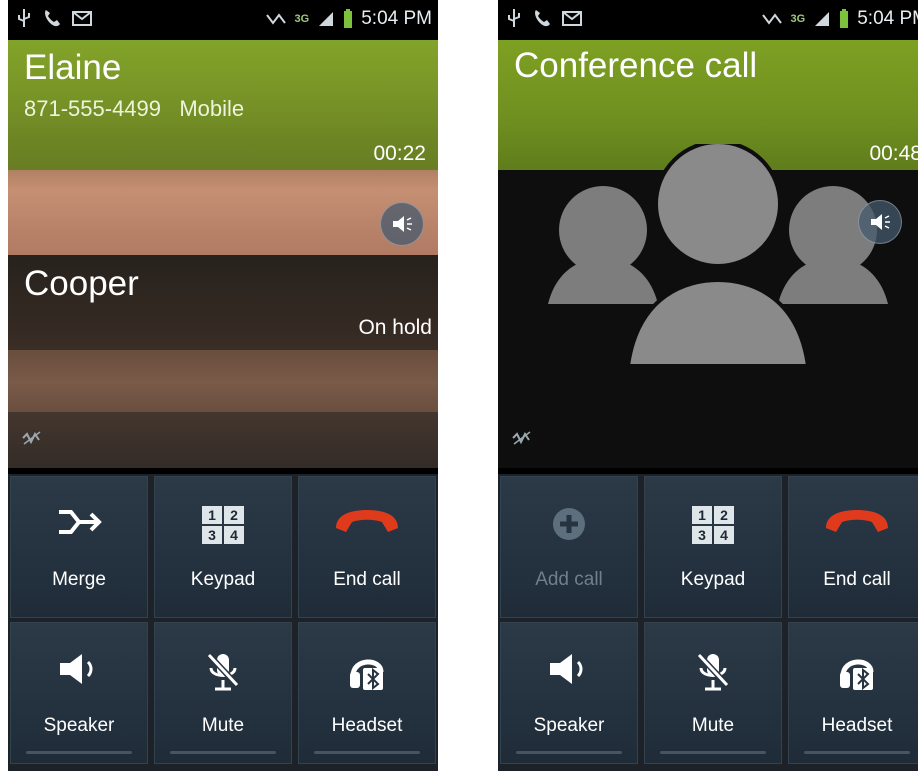 The width and height of the screenshot is (918, 771). Describe the element at coordinates (395, 327) in the screenshot. I see `hold-status: On hold` at that location.